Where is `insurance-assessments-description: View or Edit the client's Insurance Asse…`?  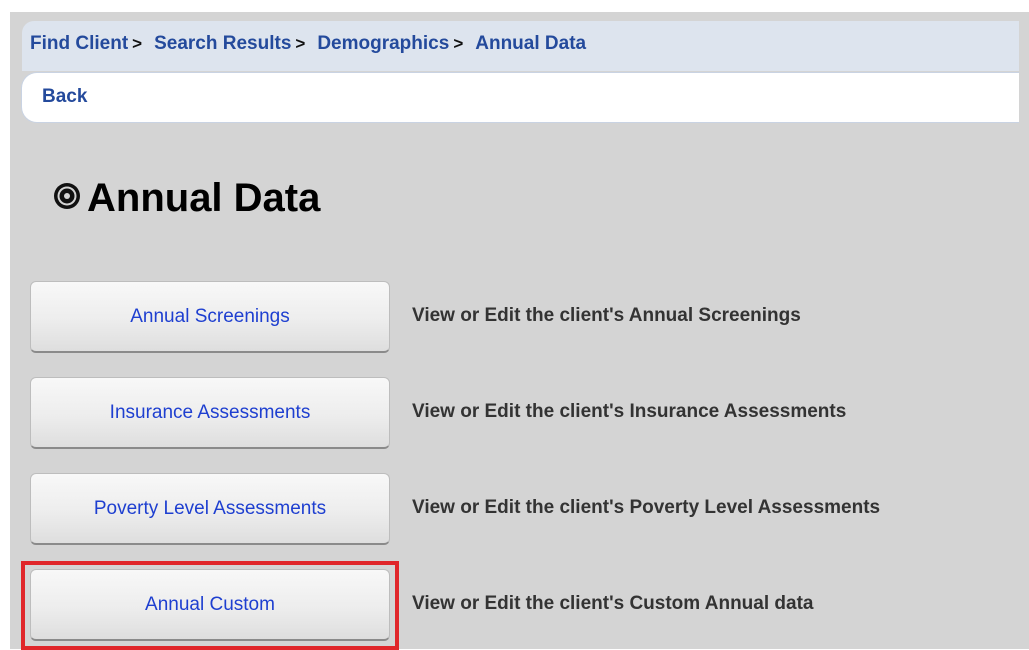 insurance-assessments-description: View or Edit the client's Insurance Asse… is located at coordinates (629, 411).